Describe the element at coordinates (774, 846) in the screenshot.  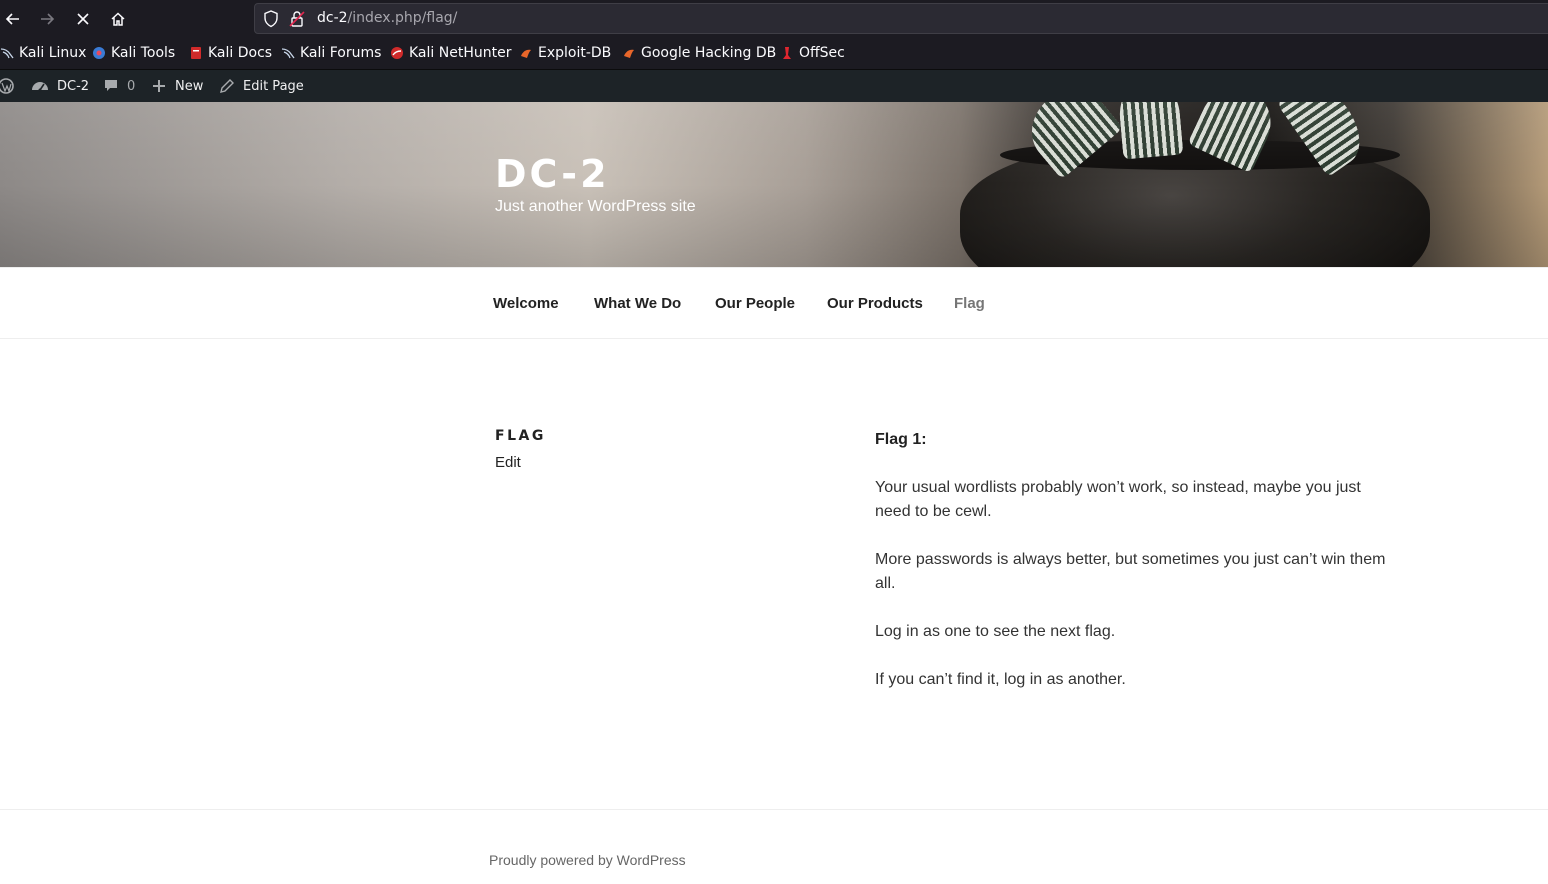
I see `site-footer: Proudly powered by WordPress` at that location.